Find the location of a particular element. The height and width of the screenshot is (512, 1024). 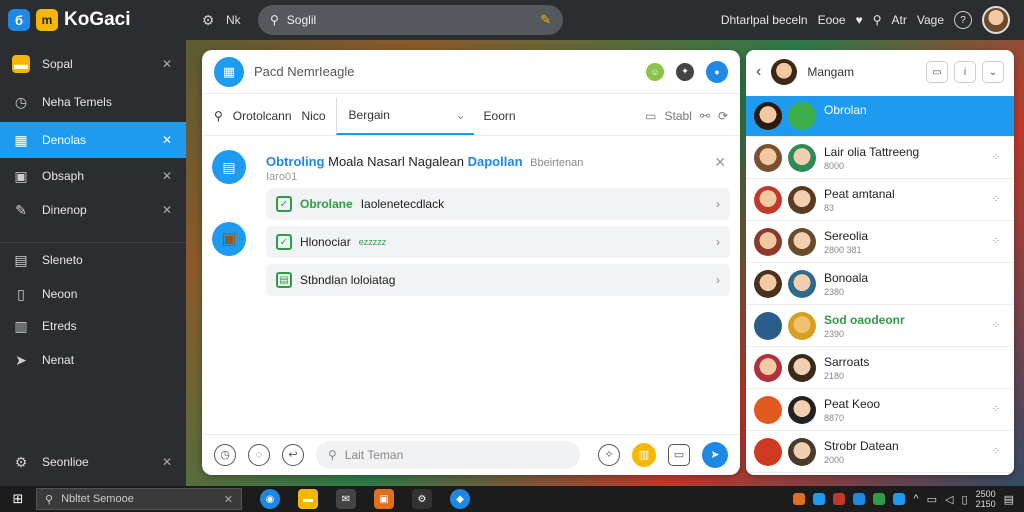

sidebar-item-obsaph: ▣ Obsaph ✕ is located at coordinates (93, 176).